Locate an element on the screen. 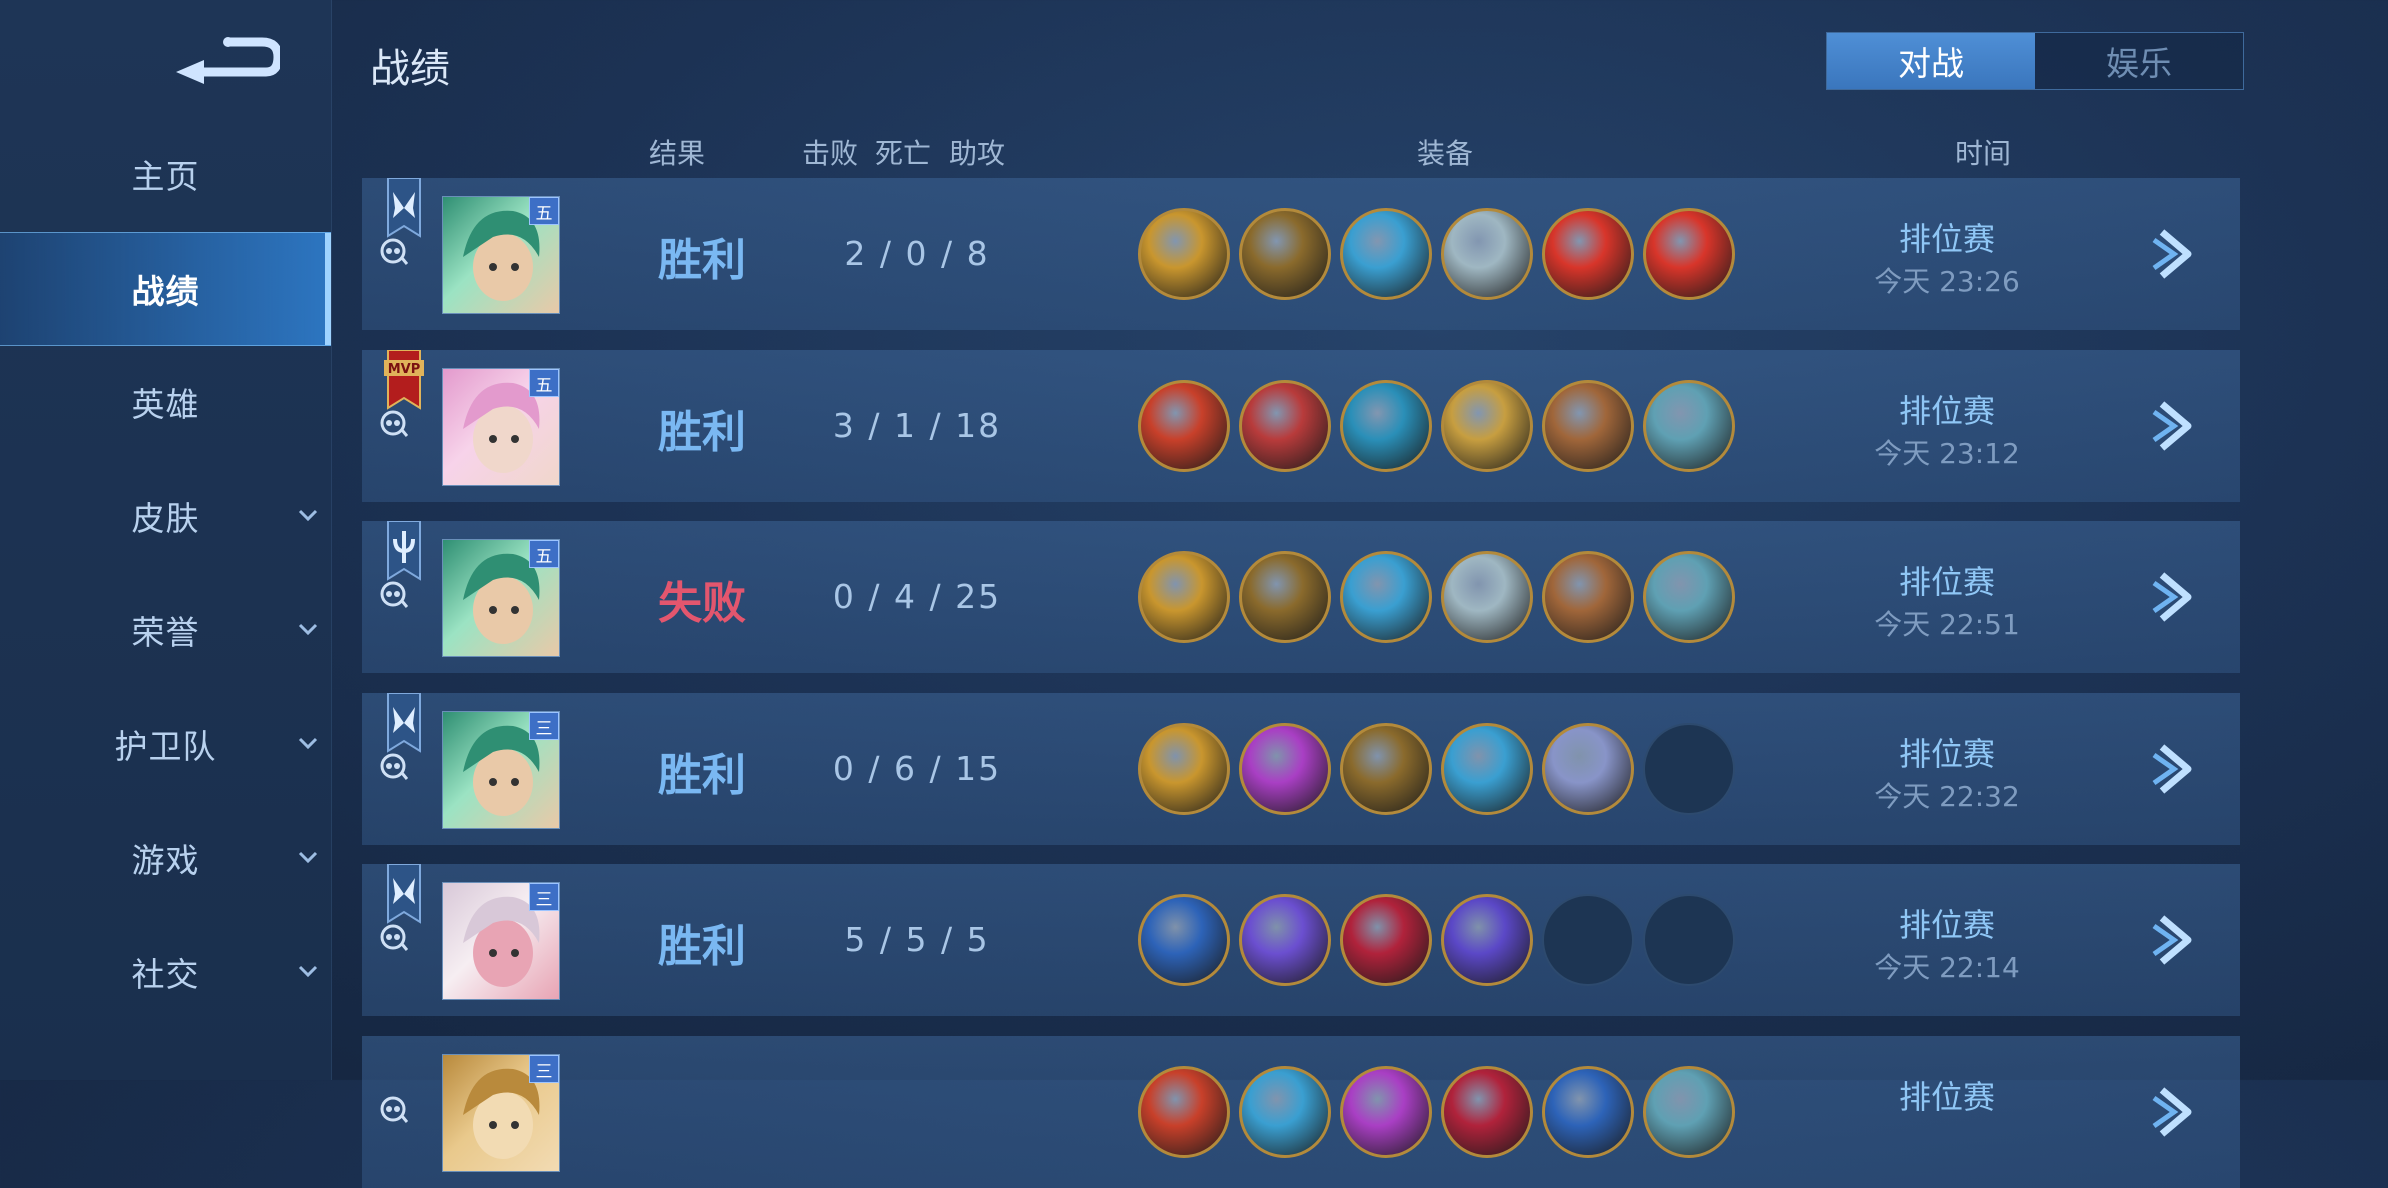 The height and width of the screenshot is (1188, 2388). mvp-icon: MVP is located at coordinates (404, 380).